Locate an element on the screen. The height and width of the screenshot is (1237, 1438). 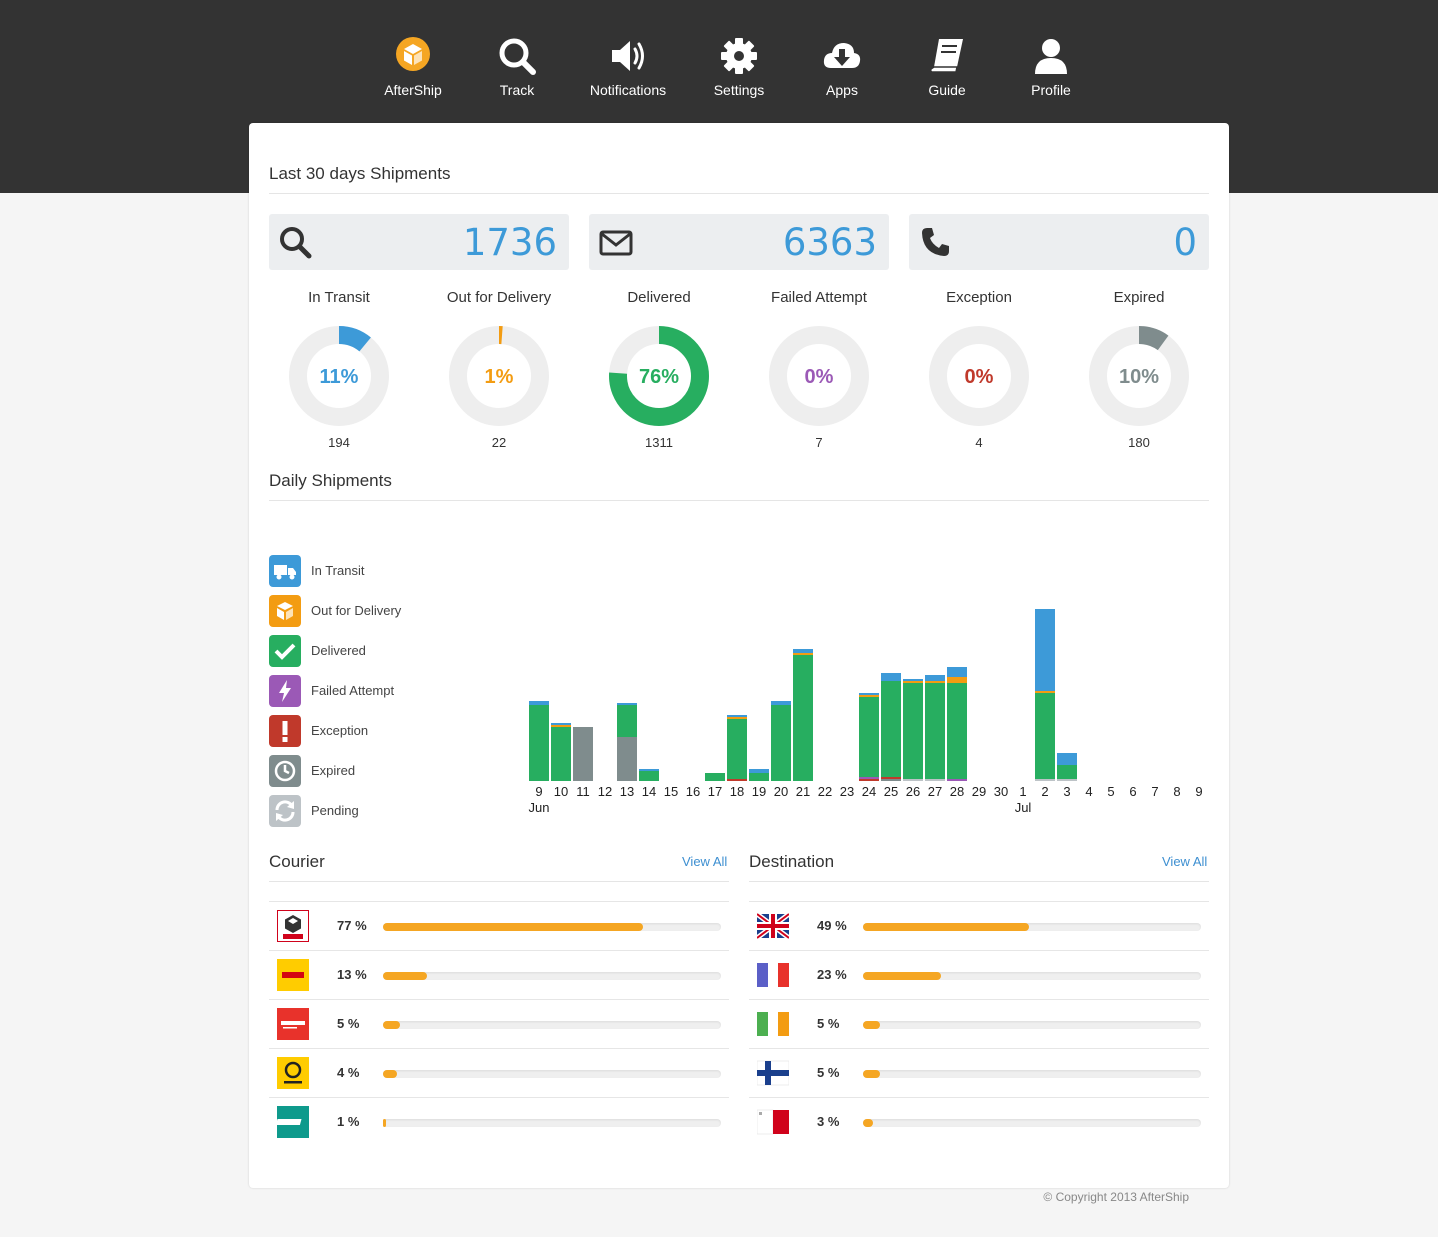
book-icon is located at coordinates (946, 56).